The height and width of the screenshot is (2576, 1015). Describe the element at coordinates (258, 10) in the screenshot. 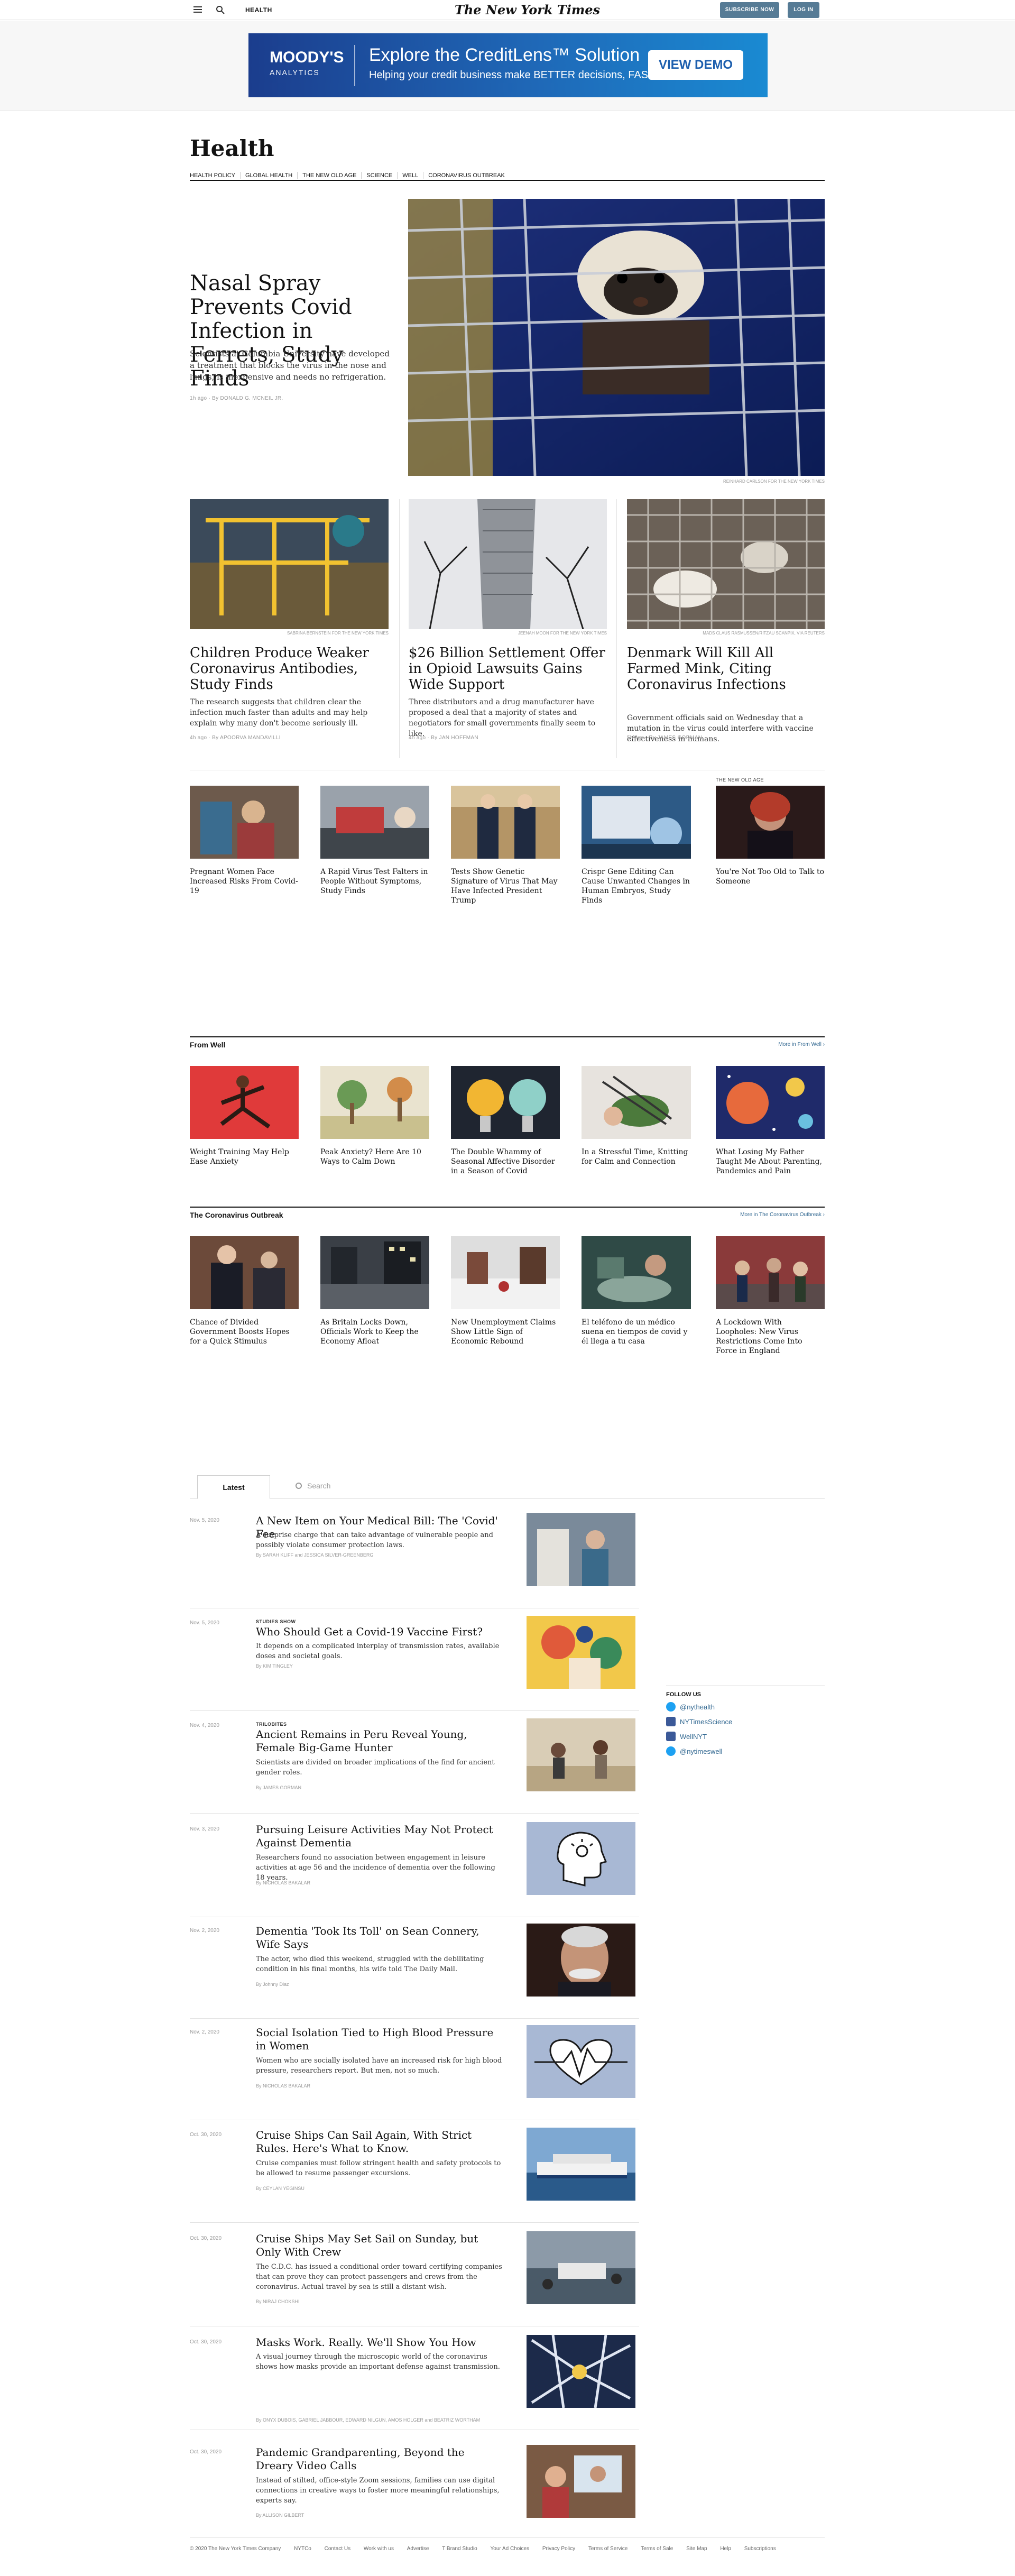

I see `section-label: HEALTH` at that location.